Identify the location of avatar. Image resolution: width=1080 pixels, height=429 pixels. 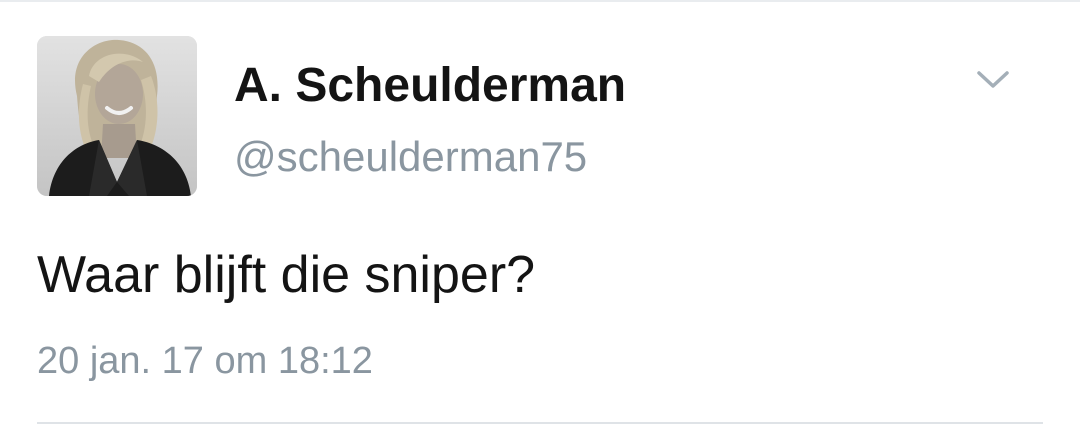
(117, 116).